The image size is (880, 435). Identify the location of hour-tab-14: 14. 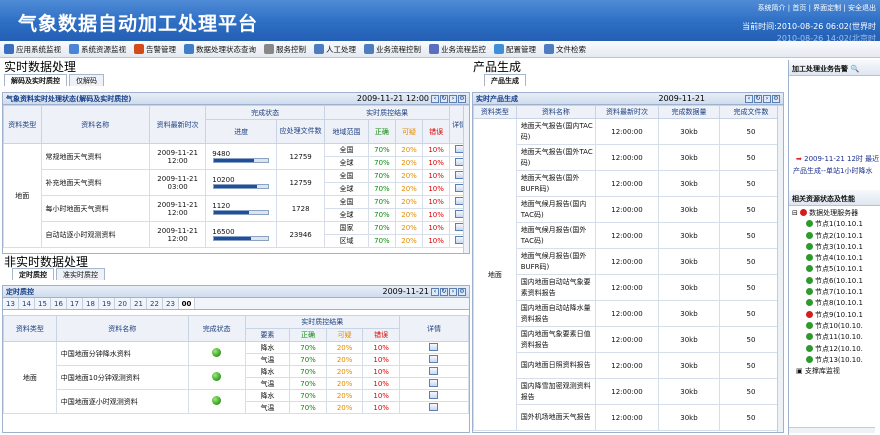
(27, 303).